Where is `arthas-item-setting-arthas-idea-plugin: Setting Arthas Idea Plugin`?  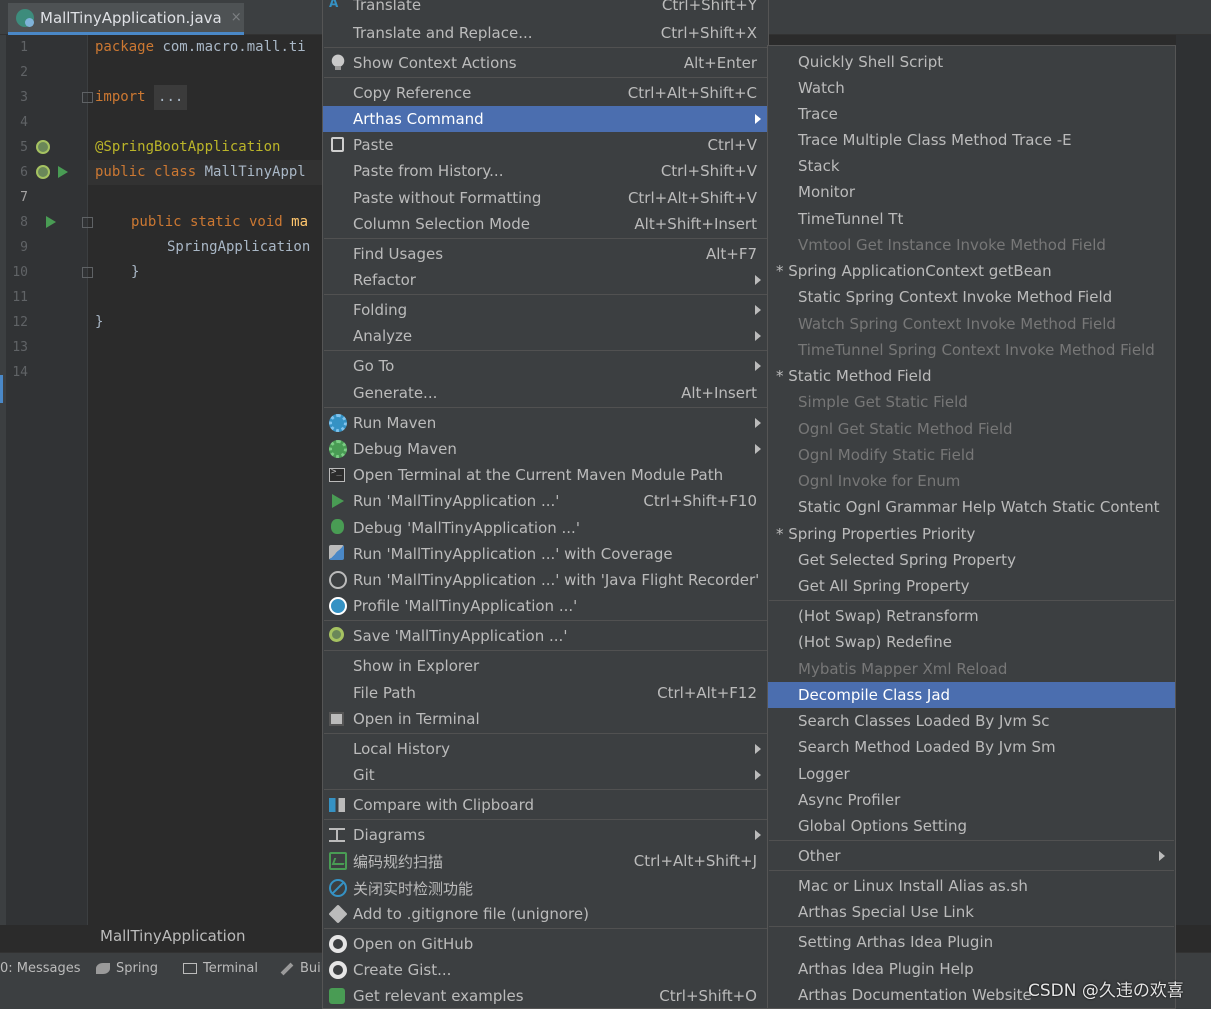
arthas-item-setting-arthas-idea-plugin: Setting Arthas Idea Plugin is located at coordinates (971, 942).